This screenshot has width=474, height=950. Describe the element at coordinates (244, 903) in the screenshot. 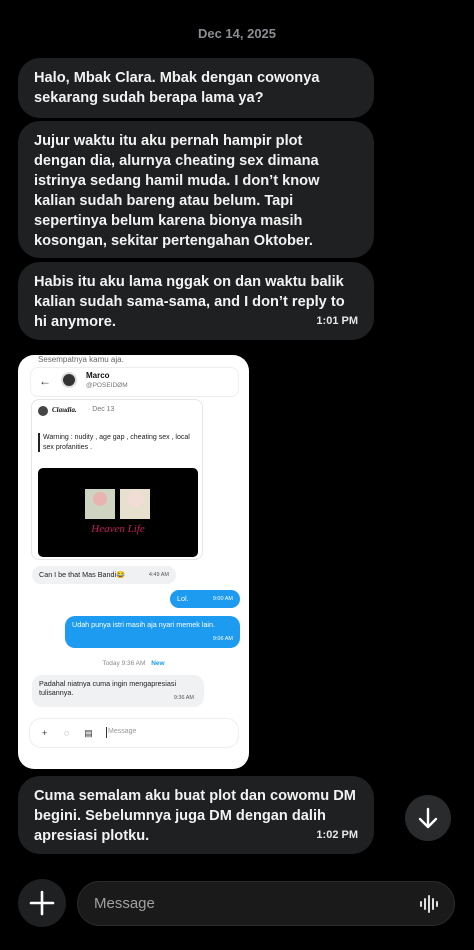

I see `message-input` at that location.